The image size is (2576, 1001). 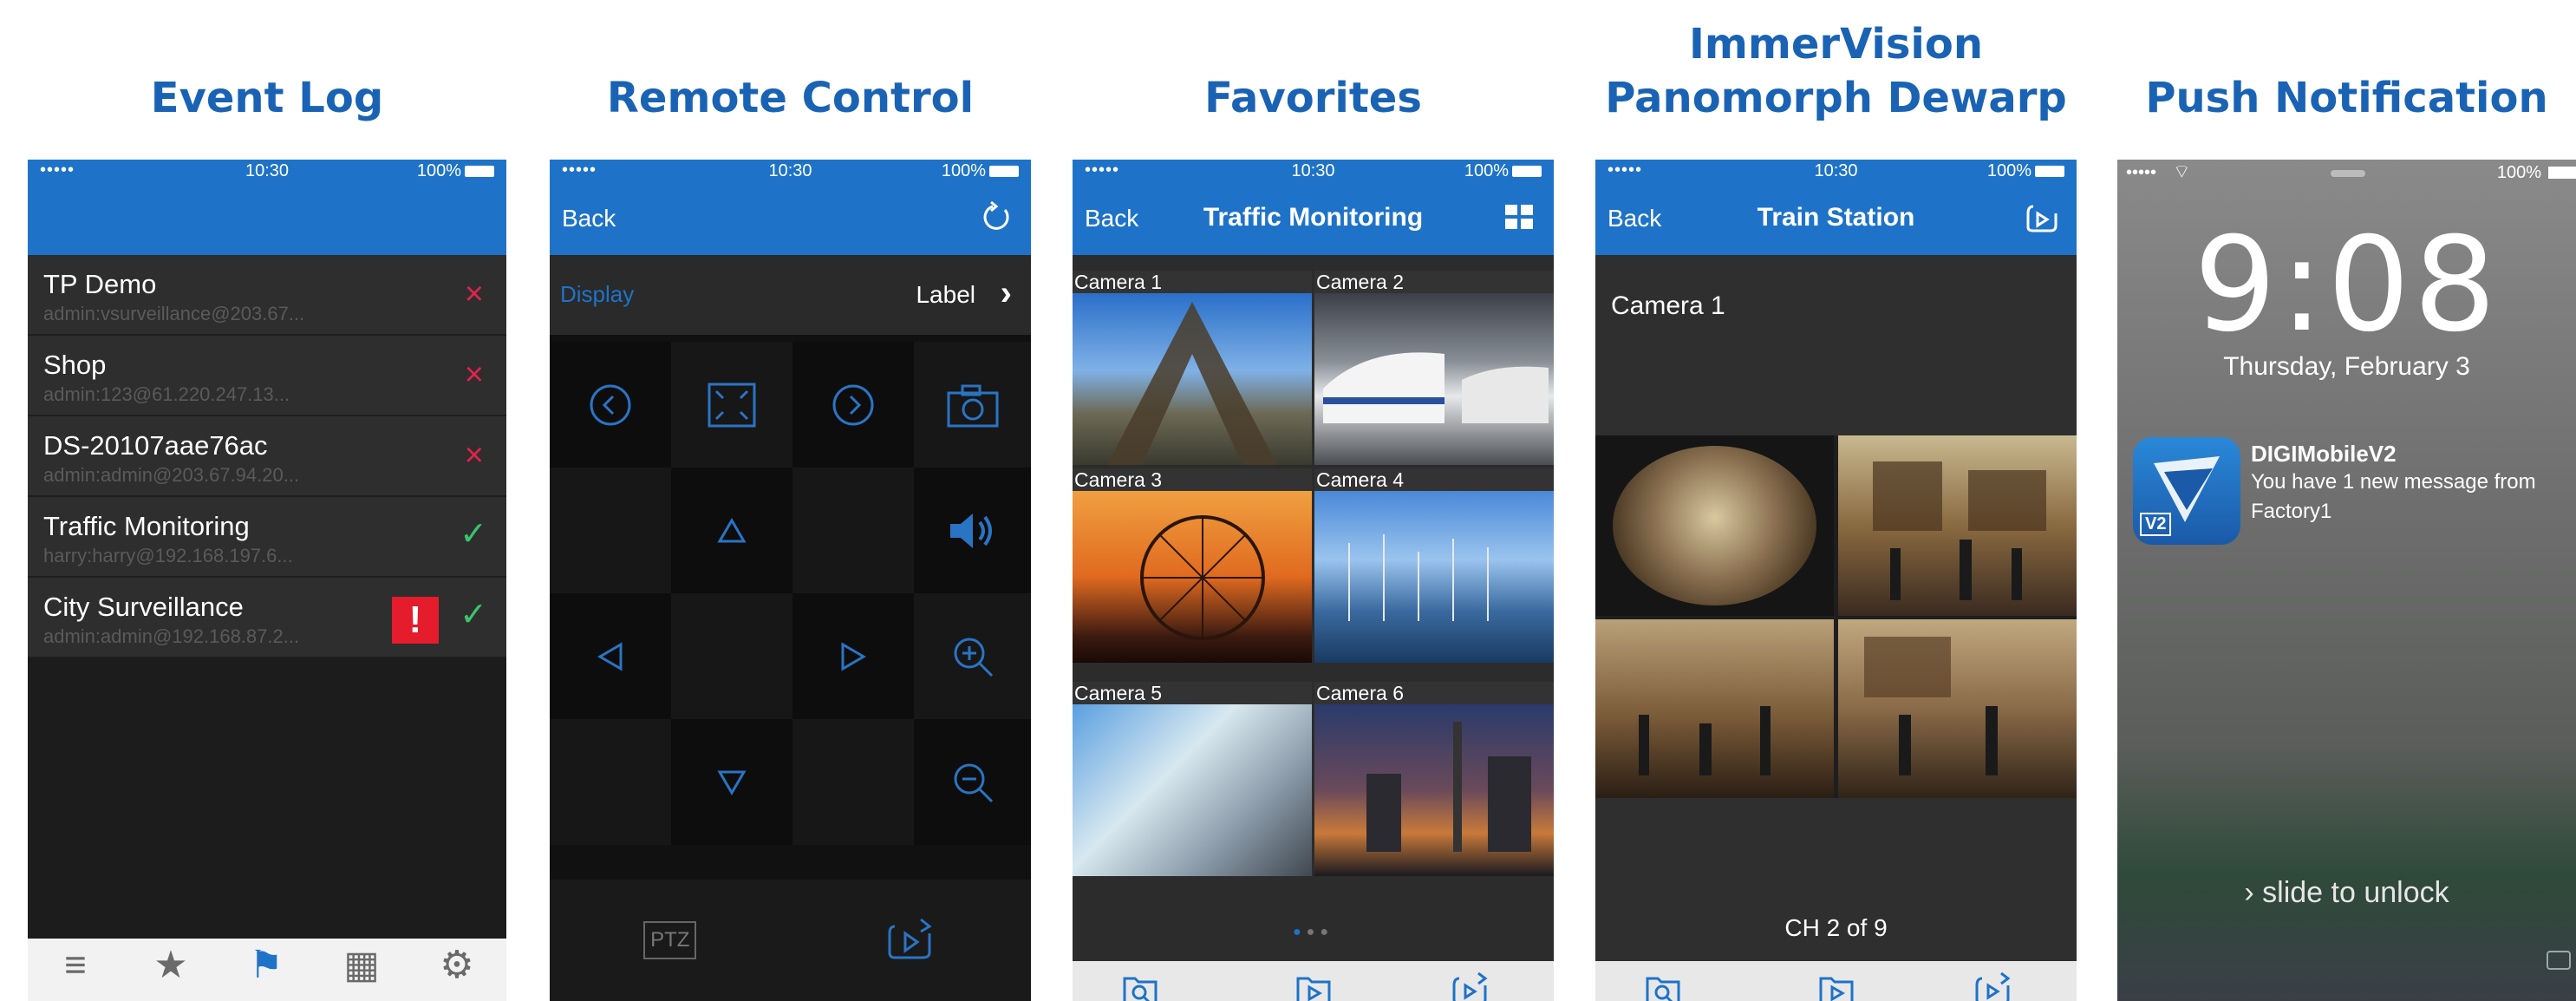 What do you see at coordinates (2347, 366) in the screenshot?
I see `lock-date: Thursday, February 3` at bounding box center [2347, 366].